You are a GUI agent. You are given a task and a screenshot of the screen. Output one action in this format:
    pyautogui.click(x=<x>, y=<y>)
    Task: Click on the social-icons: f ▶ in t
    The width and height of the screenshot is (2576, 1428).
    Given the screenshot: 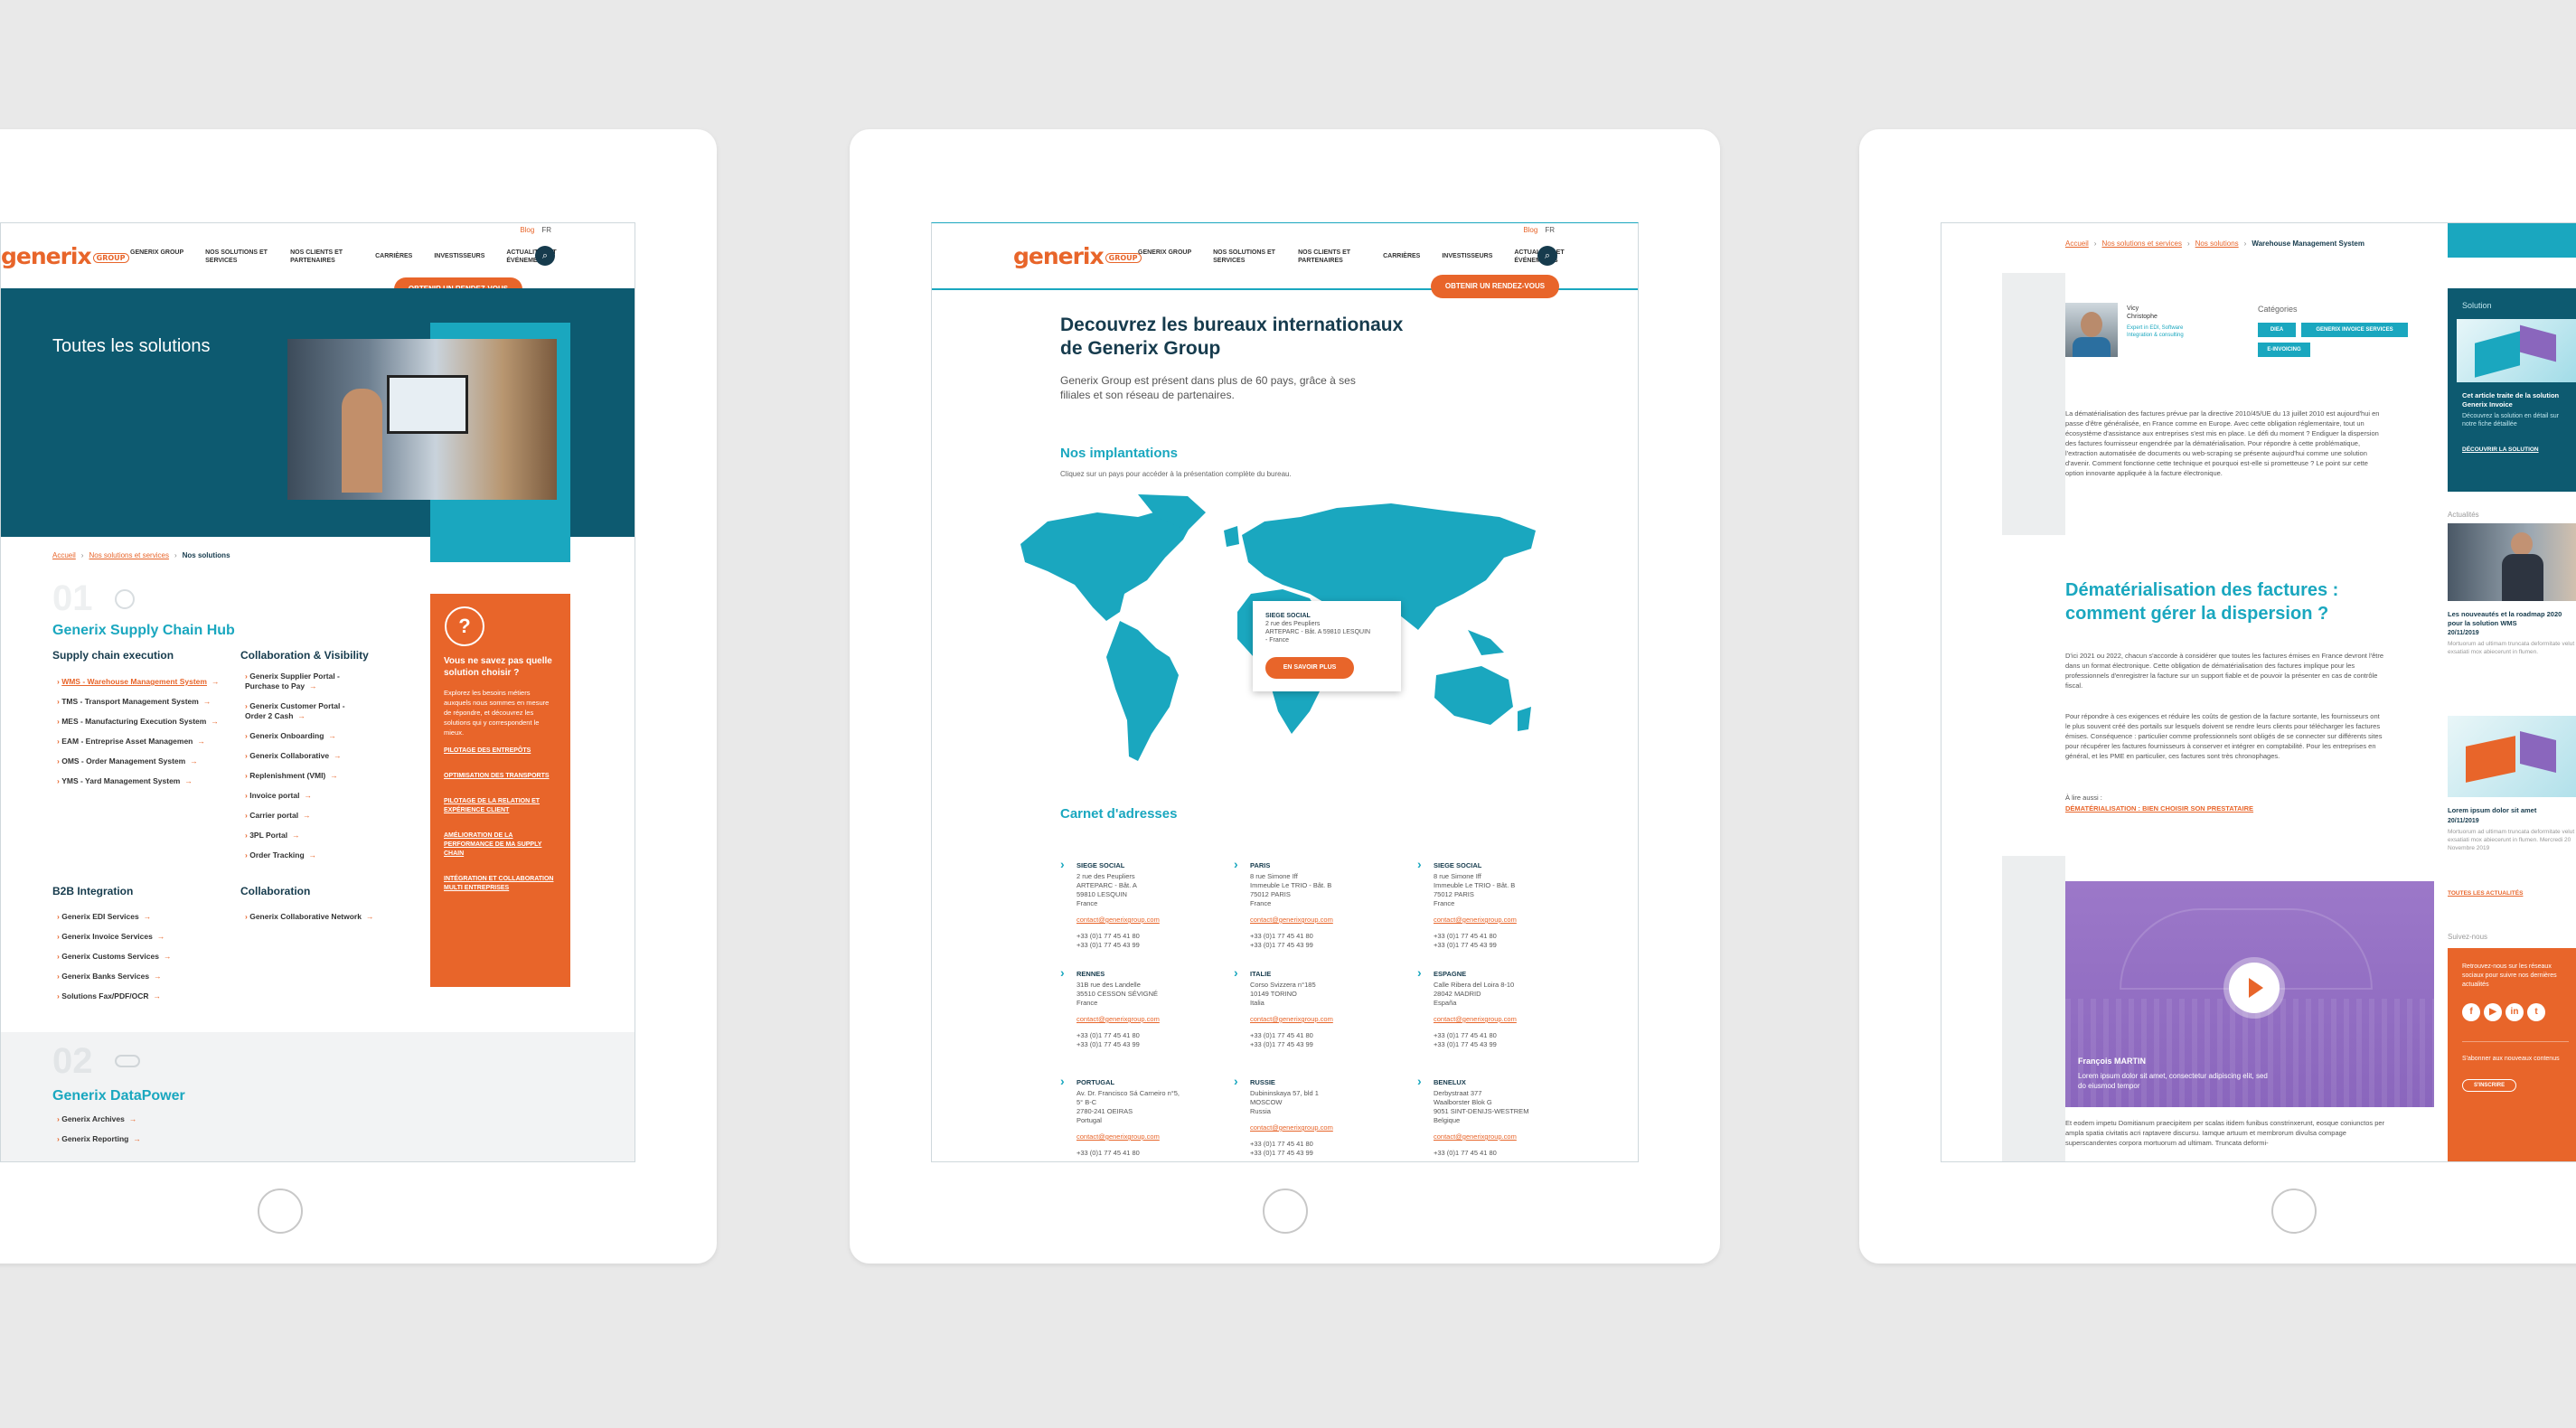 What is the action you would take?
    pyautogui.click(x=2515, y=1012)
    